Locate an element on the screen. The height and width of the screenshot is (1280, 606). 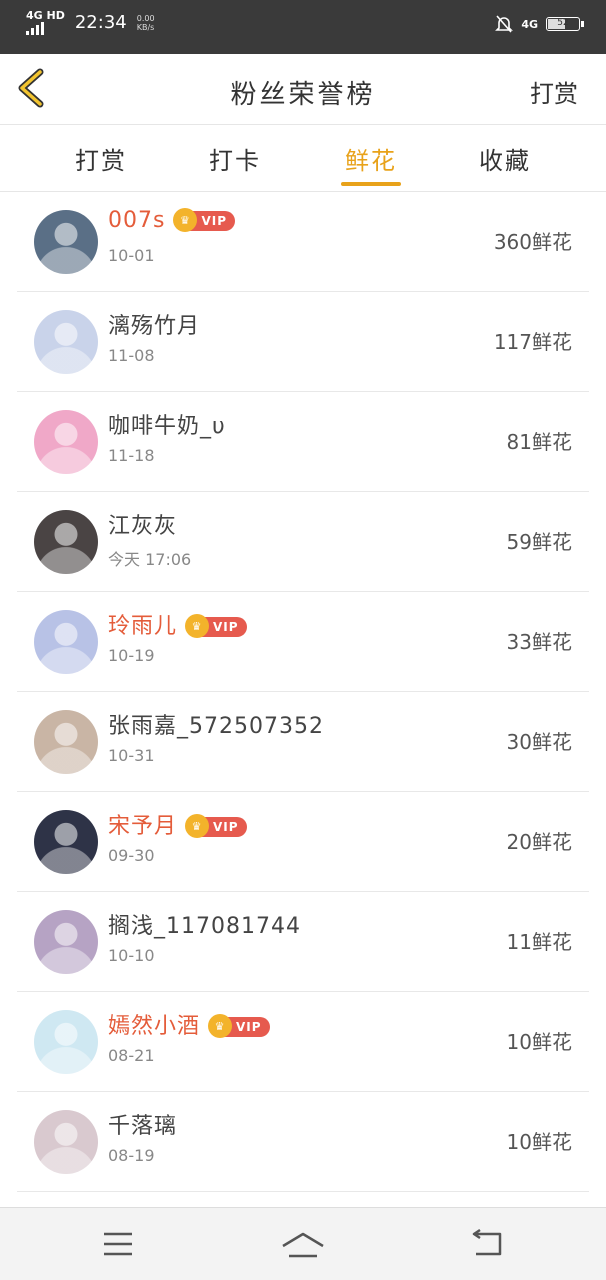
tab-tip: 打赏 is located at coordinates (101, 158).